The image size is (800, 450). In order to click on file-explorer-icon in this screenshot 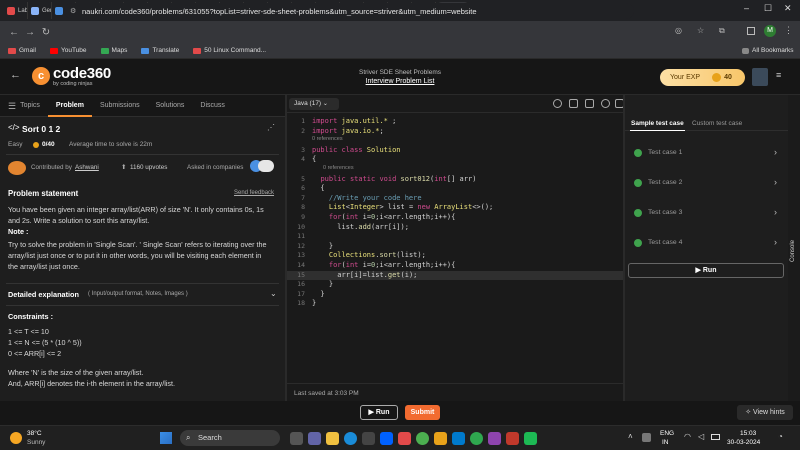, I will do `click(332, 438)`.